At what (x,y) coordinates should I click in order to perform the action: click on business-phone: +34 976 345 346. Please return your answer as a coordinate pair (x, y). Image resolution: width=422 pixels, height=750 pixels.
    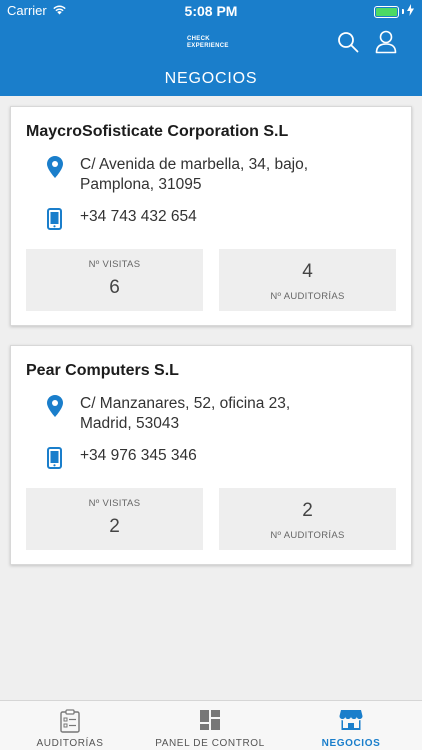
    Looking at the image, I should click on (138, 456).